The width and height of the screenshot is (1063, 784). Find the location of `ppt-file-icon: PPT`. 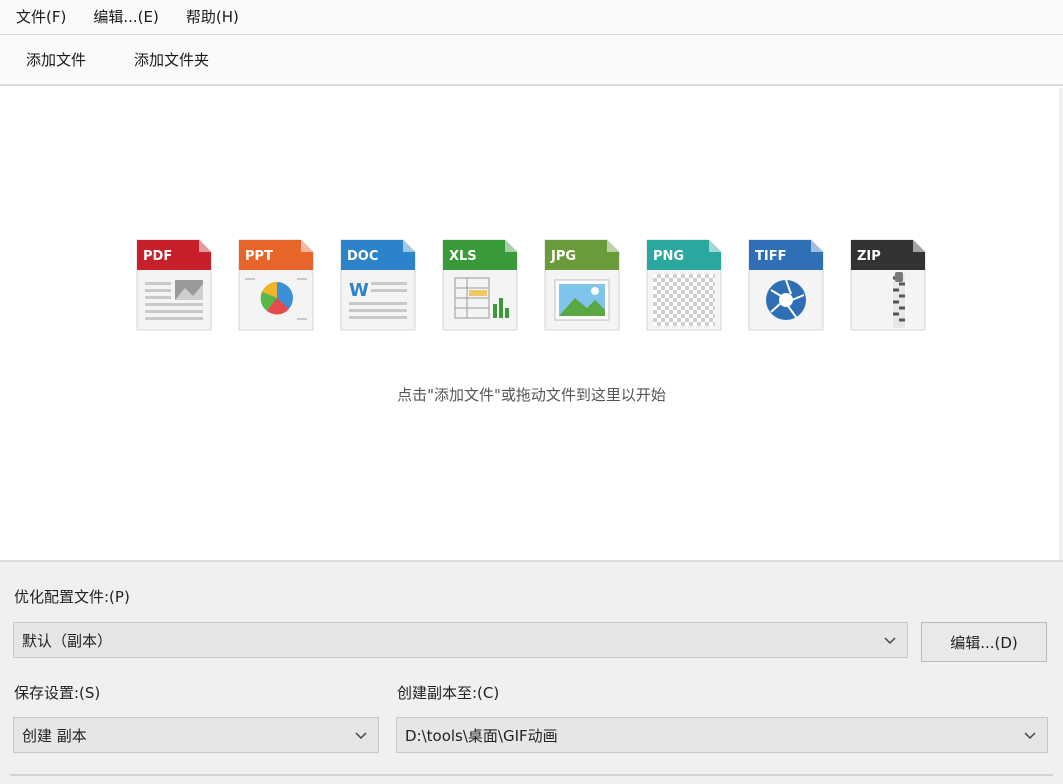

ppt-file-icon: PPT is located at coordinates (276, 284).